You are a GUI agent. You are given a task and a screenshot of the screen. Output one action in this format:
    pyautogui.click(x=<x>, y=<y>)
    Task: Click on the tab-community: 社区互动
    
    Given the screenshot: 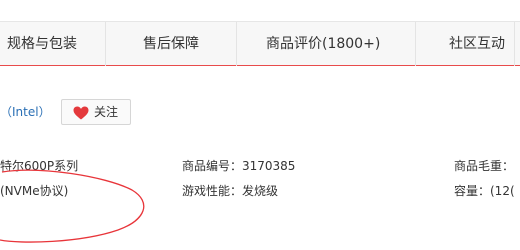 What is the action you would take?
    pyautogui.click(x=477, y=44)
    